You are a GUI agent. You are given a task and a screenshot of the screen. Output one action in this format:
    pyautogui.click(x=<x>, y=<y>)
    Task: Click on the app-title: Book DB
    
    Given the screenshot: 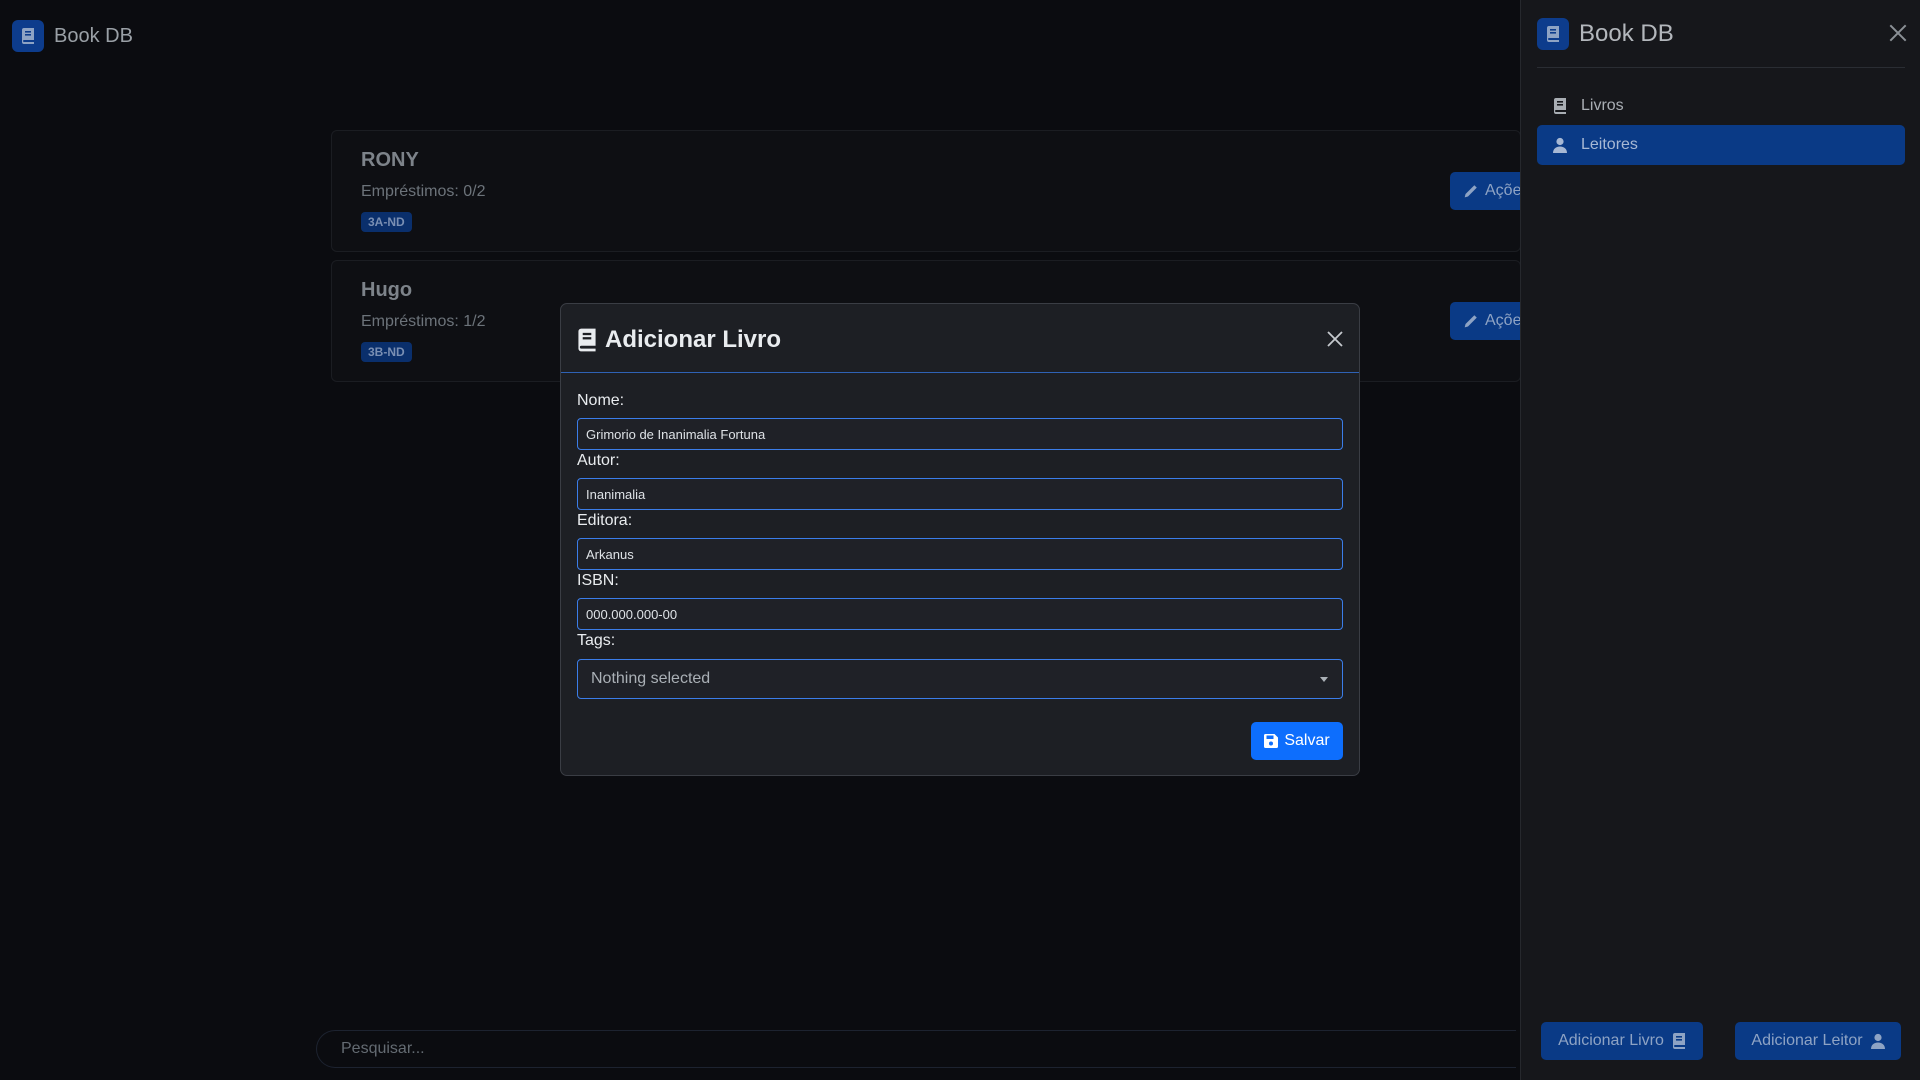 What is the action you would take?
    pyautogui.click(x=93, y=35)
    